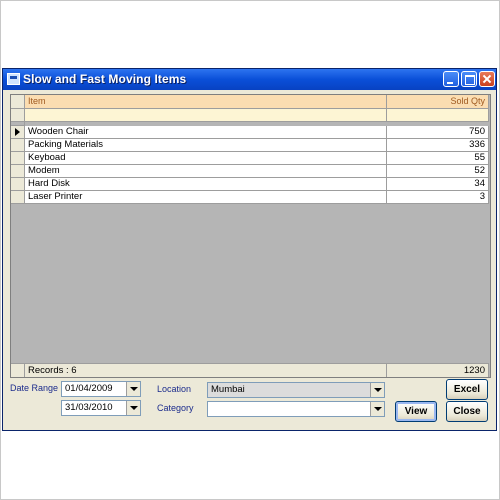  What do you see at coordinates (206, 115) in the screenshot?
I see `new-row-item-cell` at bounding box center [206, 115].